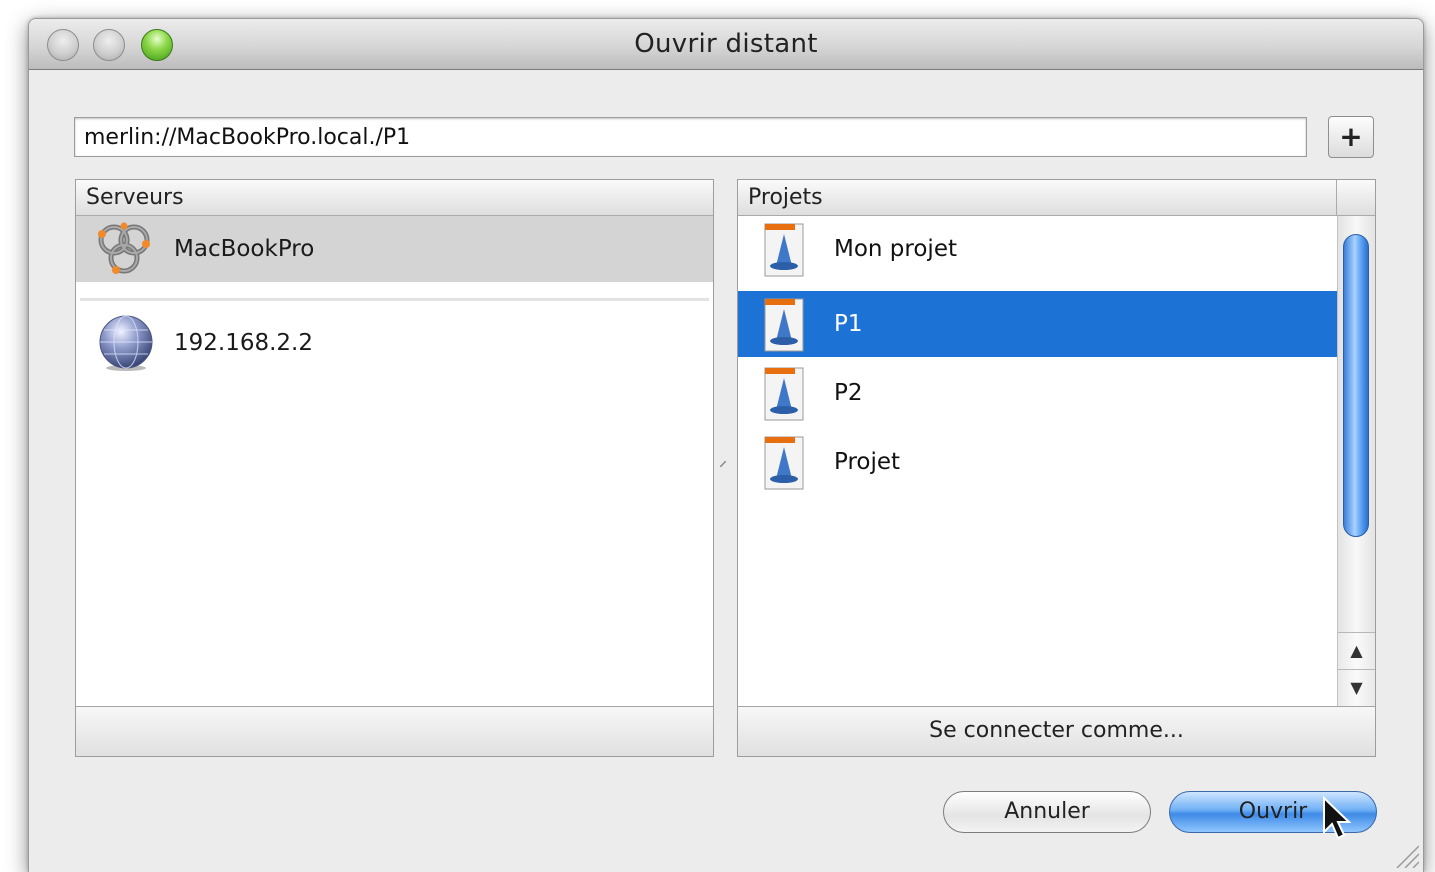  I want to click on server-item-192-168-2-2: 192.168.2.2, so click(394, 341).